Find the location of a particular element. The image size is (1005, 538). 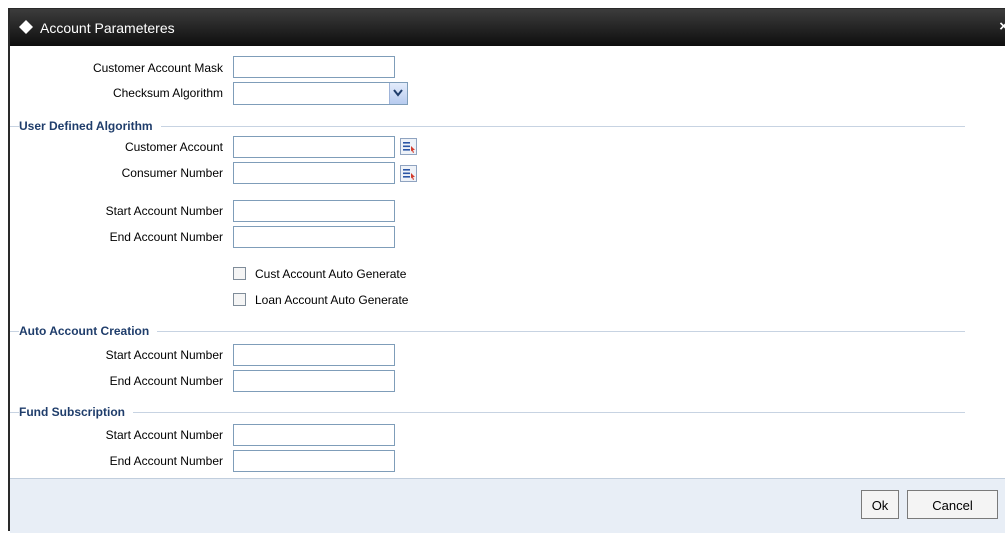

footer-bar: Ok Cancel is located at coordinates (507, 505).